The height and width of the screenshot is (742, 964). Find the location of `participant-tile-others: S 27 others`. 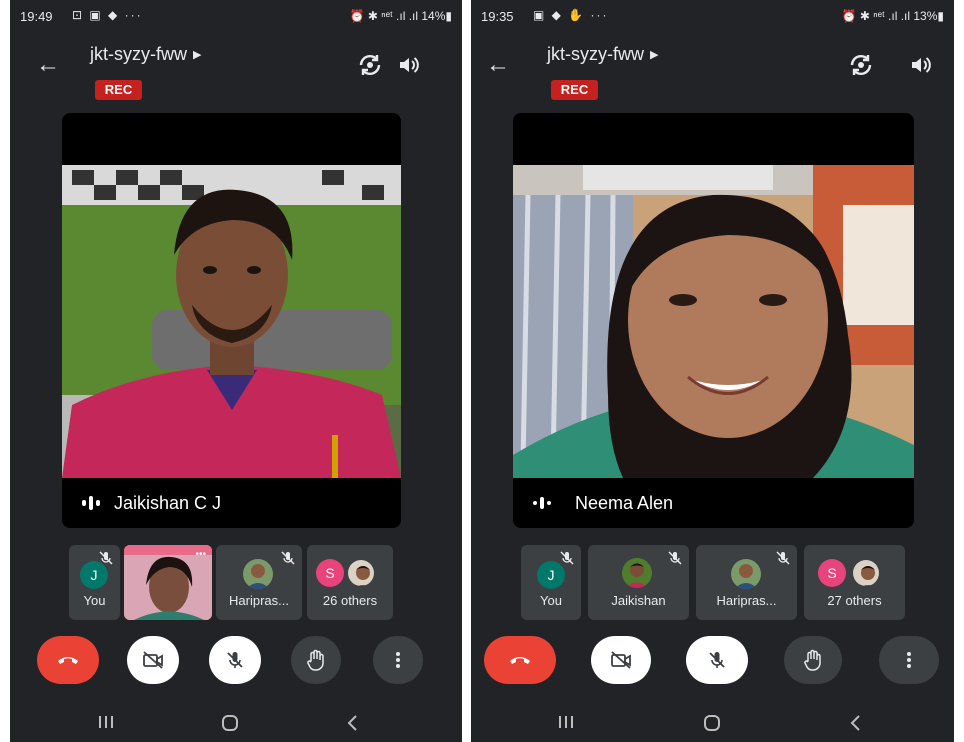

participant-tile-others: S 27 others is located at coordinates (854, 582).